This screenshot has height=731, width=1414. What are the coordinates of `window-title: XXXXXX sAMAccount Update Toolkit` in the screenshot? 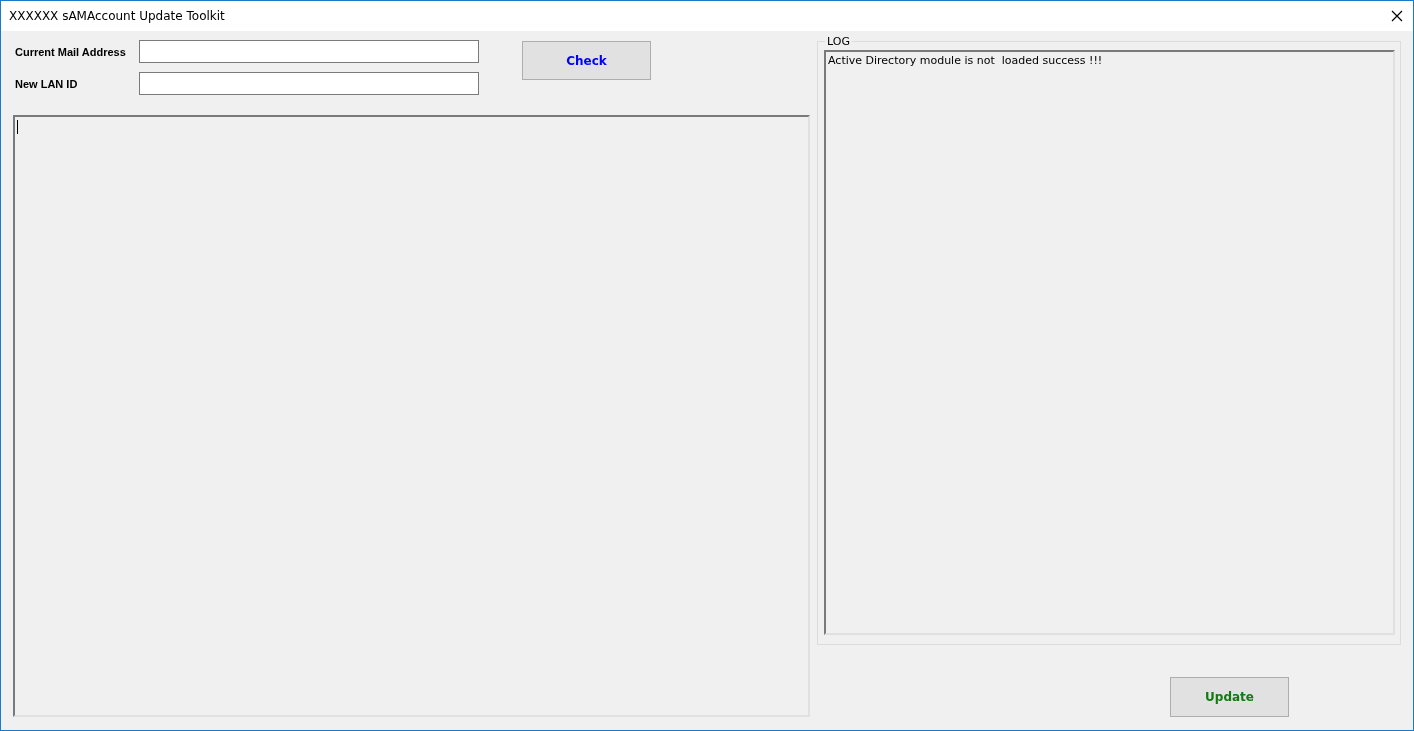 It's located at (117, 16).